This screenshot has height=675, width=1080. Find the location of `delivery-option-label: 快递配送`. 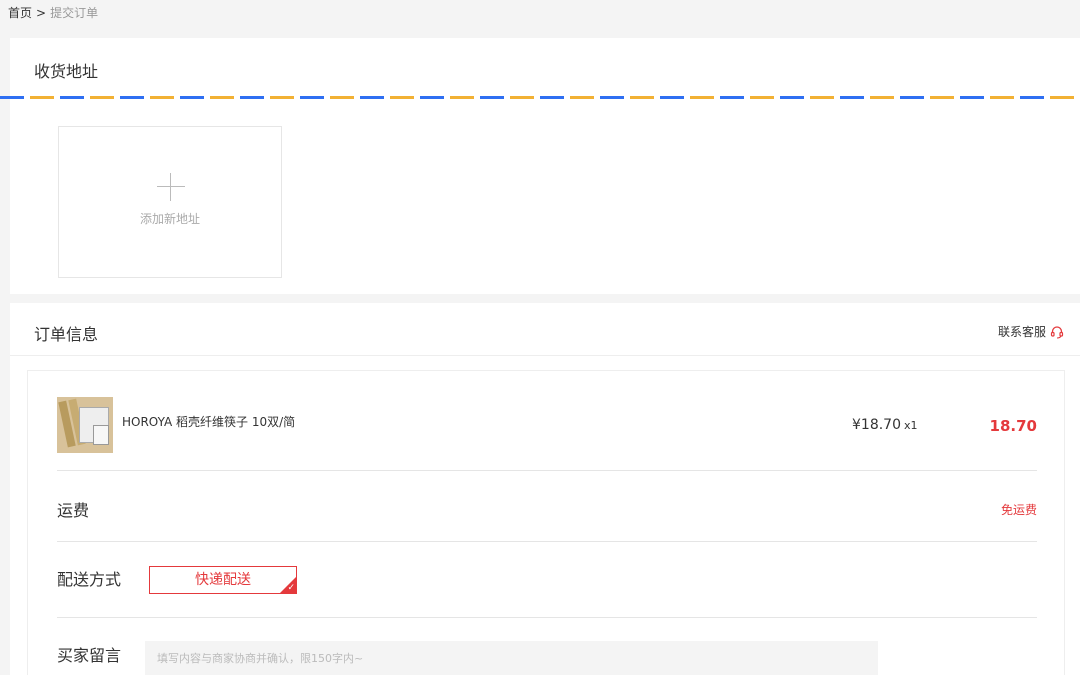

delivery-option-label: 快递配送 is located at coordinates (223, 580).